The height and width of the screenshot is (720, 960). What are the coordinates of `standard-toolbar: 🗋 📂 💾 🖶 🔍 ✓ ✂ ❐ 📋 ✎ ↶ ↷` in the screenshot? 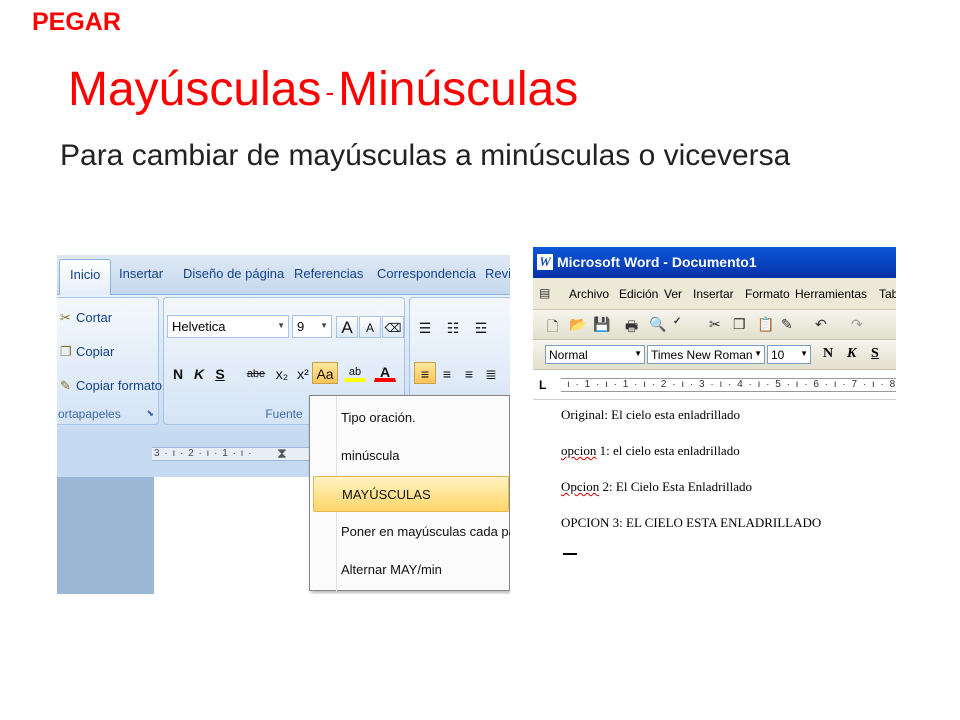 It's located at (714, 325).